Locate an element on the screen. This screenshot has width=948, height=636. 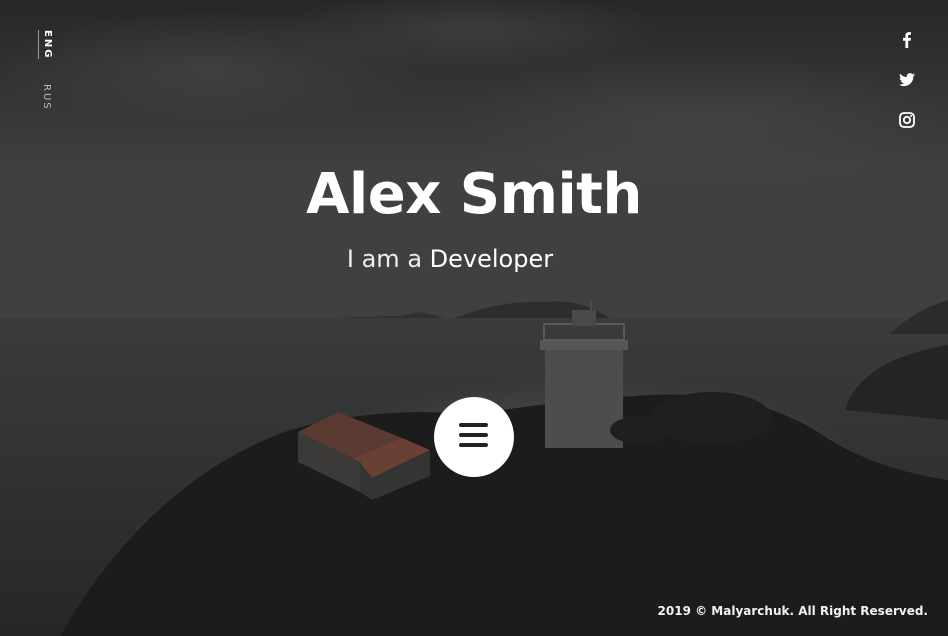
menu-button is located at coordinates (474, 437).